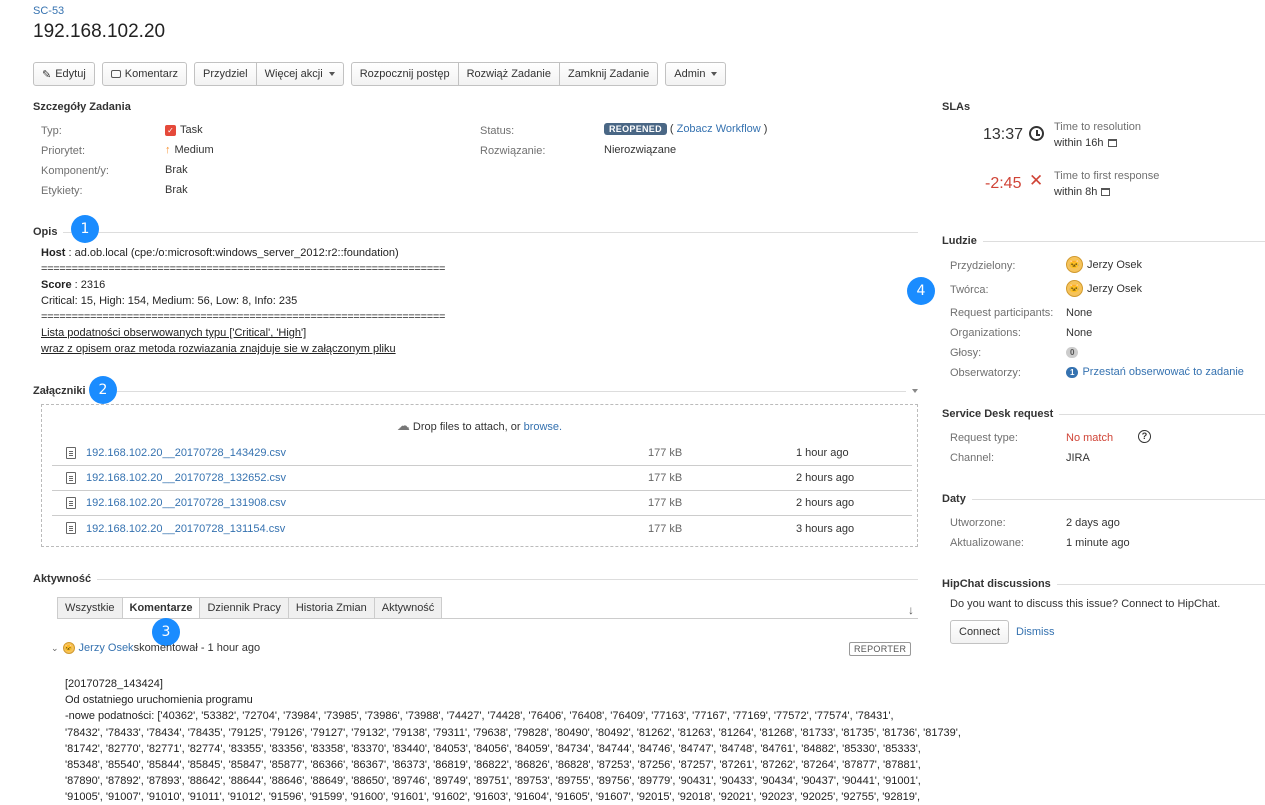 This screenshot has height=805, width=1265. Describe the element at coordinates (1144, 436) in the screenshot. I see `help-icon: ?` at that location.